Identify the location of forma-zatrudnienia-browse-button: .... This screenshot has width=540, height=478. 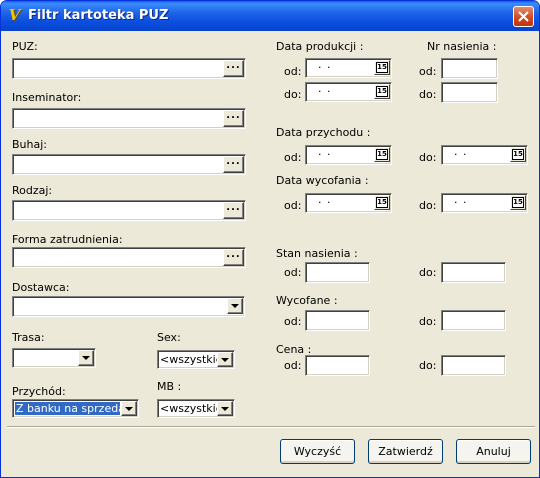
(233, 257).